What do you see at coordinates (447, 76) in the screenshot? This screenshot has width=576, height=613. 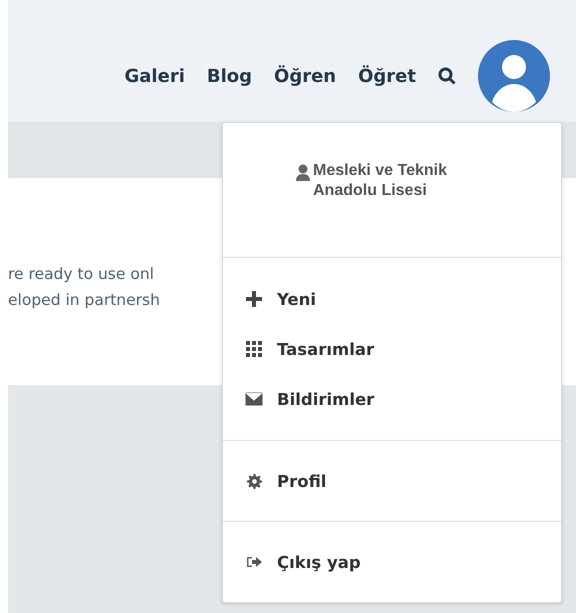 I see `search-icon` at bounding box center [447, 76].